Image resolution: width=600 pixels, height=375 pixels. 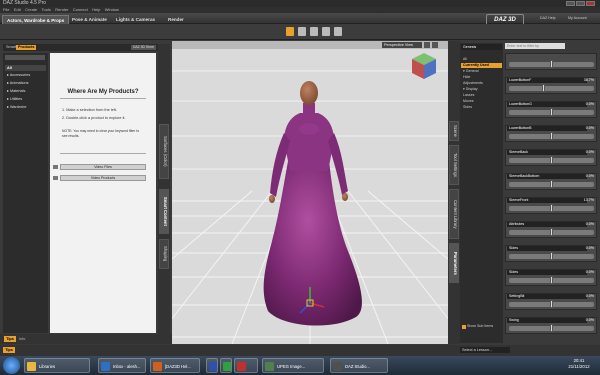 I want to click on parameter-slider, so click(x=551, y=61).